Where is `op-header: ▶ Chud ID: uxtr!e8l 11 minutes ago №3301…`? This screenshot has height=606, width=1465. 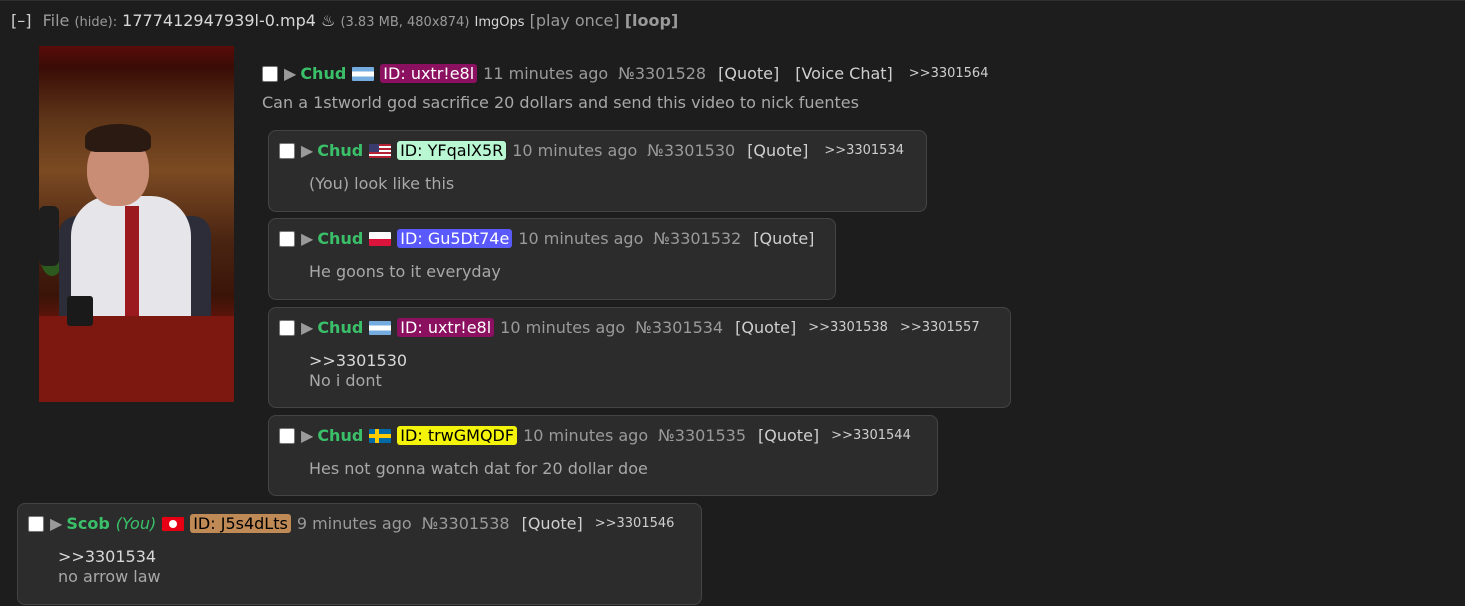
op-header: ▶ Chud ID: uxtr!e8l 11 minutes ago №3301… is located at coordinates (631, 73).